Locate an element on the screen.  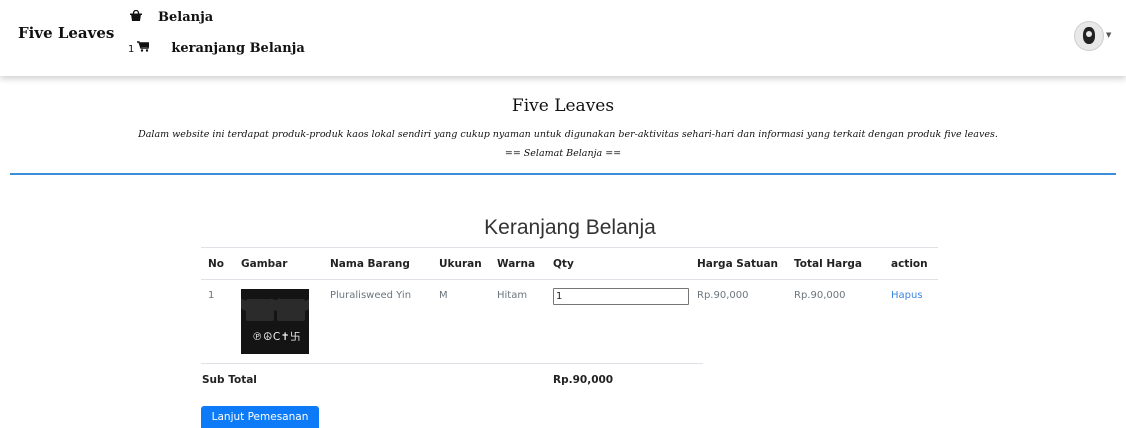
cell-warna: Hitam is located at coordinates (512, 295).